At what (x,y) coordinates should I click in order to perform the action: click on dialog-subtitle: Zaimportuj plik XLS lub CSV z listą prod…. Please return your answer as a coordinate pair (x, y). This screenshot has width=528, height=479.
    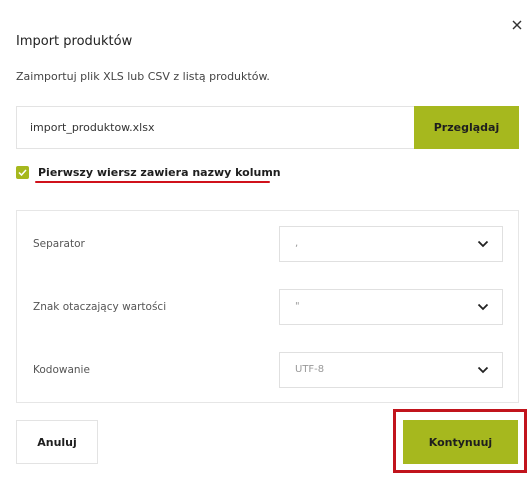
    Looking at the image, I should click on (143, 76).